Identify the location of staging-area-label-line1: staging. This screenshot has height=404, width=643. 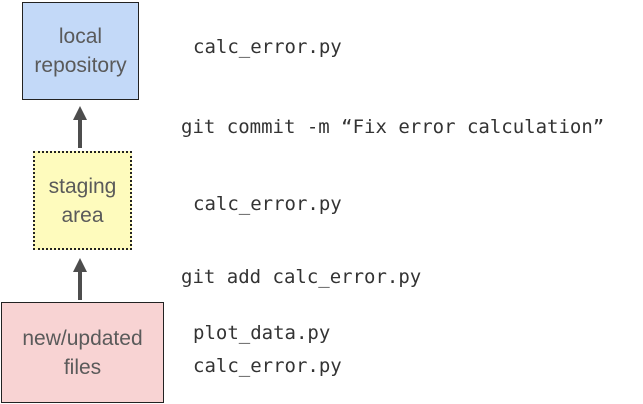
(82, 186).